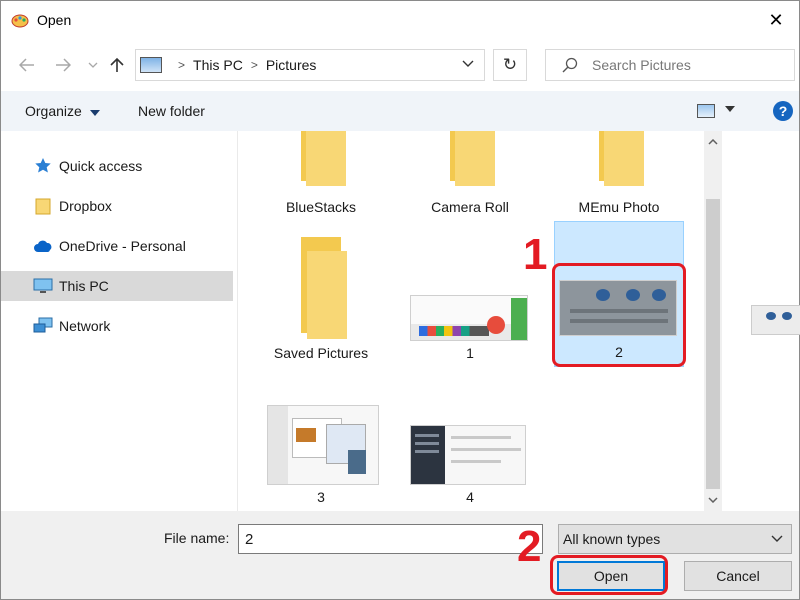 This screenshot has width=800, height=600. I want to click on close-button: ✕, so click(776, 20).